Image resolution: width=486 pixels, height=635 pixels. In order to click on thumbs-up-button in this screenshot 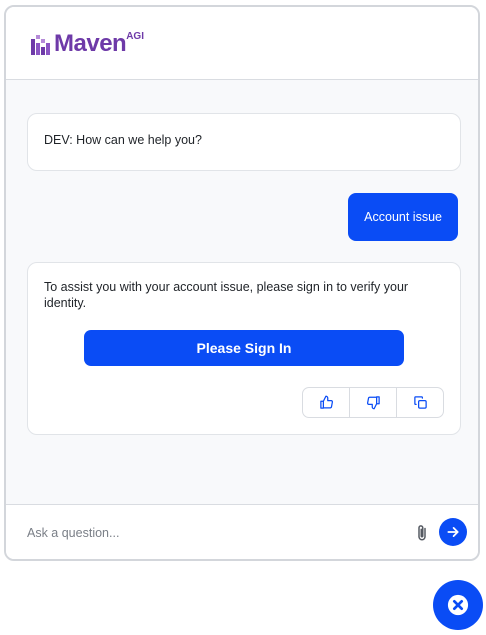, I will do `click(326, 402)`.